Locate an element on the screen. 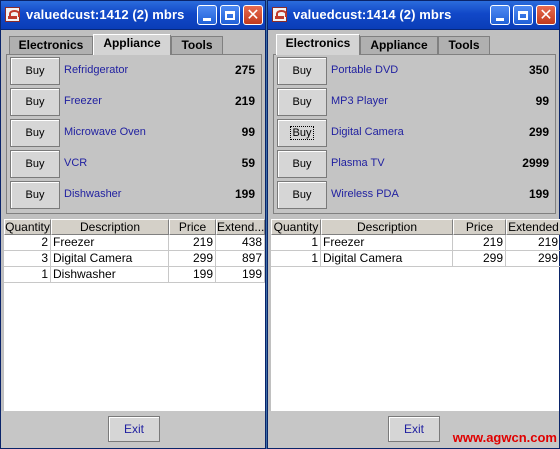  table-row: 1 Freezer 219 219 is located at coordinates (415, 243).